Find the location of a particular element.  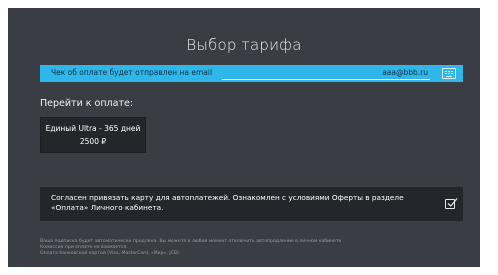

email-label: Чек об оплате будет отправлен на email is located at coordinates (132, 72).